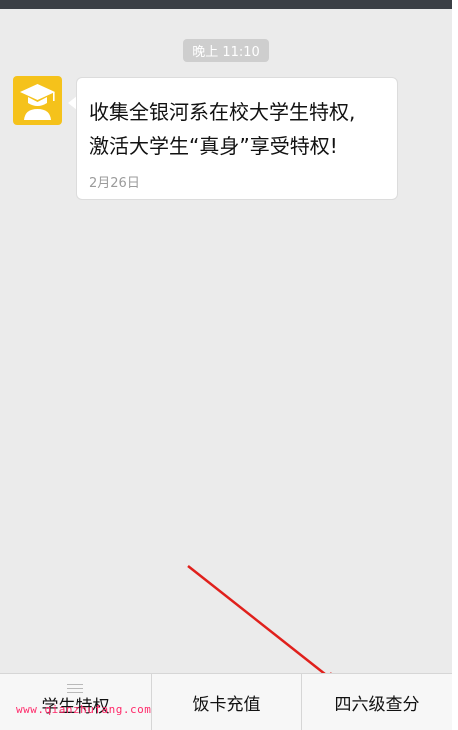 Image resolution: width=458 pixels, height=730 pixels. Describe the element at coordinates (75, 702) in the screenshot. I see `menu-item-student-privileges: 学生特权` at that location.